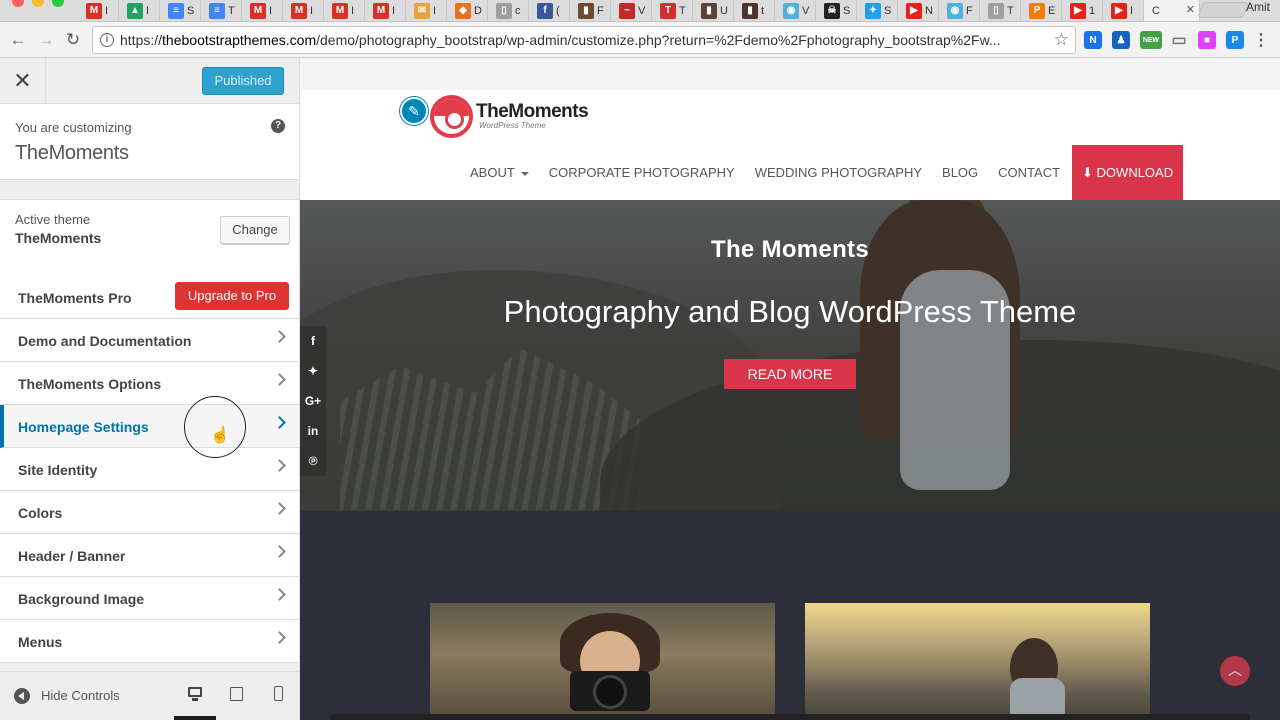 This screenshot has width=1280, height=720. Describe the element at coordinates (149, 641) in the screenshot. I see `panel-menus: Menus` at that location.